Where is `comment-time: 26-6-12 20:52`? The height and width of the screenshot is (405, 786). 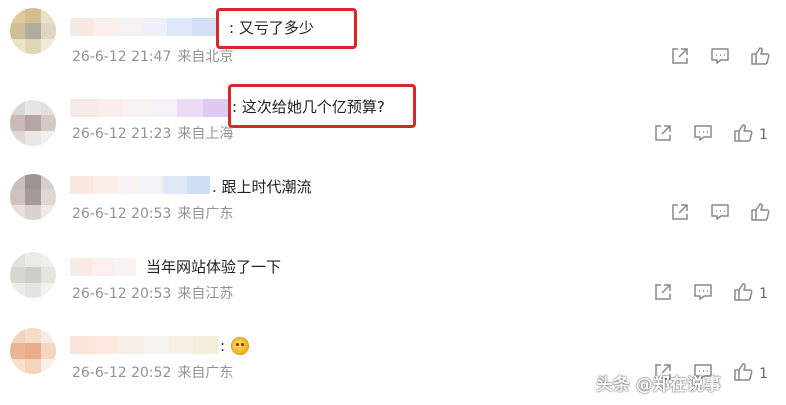 comment-time: 26-6-12 20:52 is located at coordinates (122, 373).